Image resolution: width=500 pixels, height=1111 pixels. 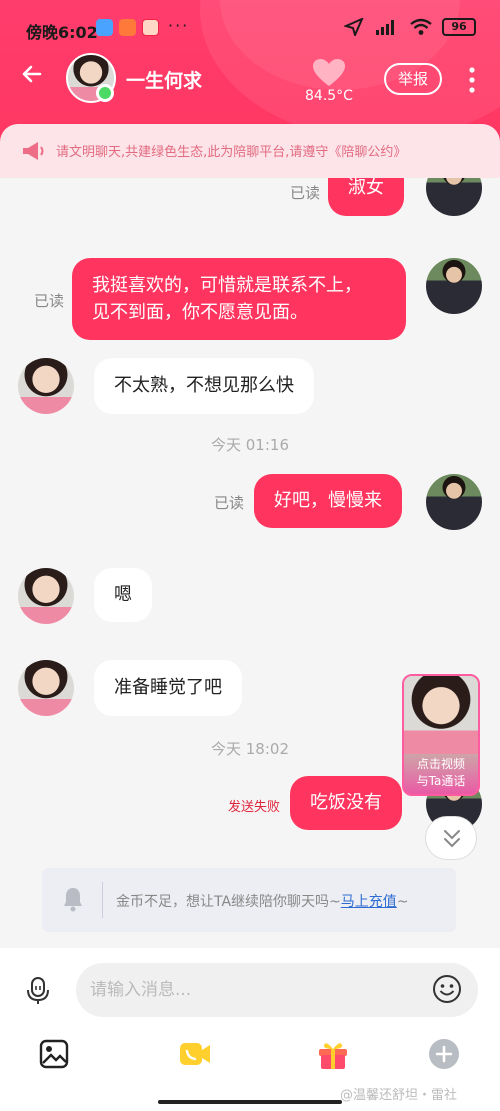 I want to click on wifi-icon, so click(x=421, y=26).